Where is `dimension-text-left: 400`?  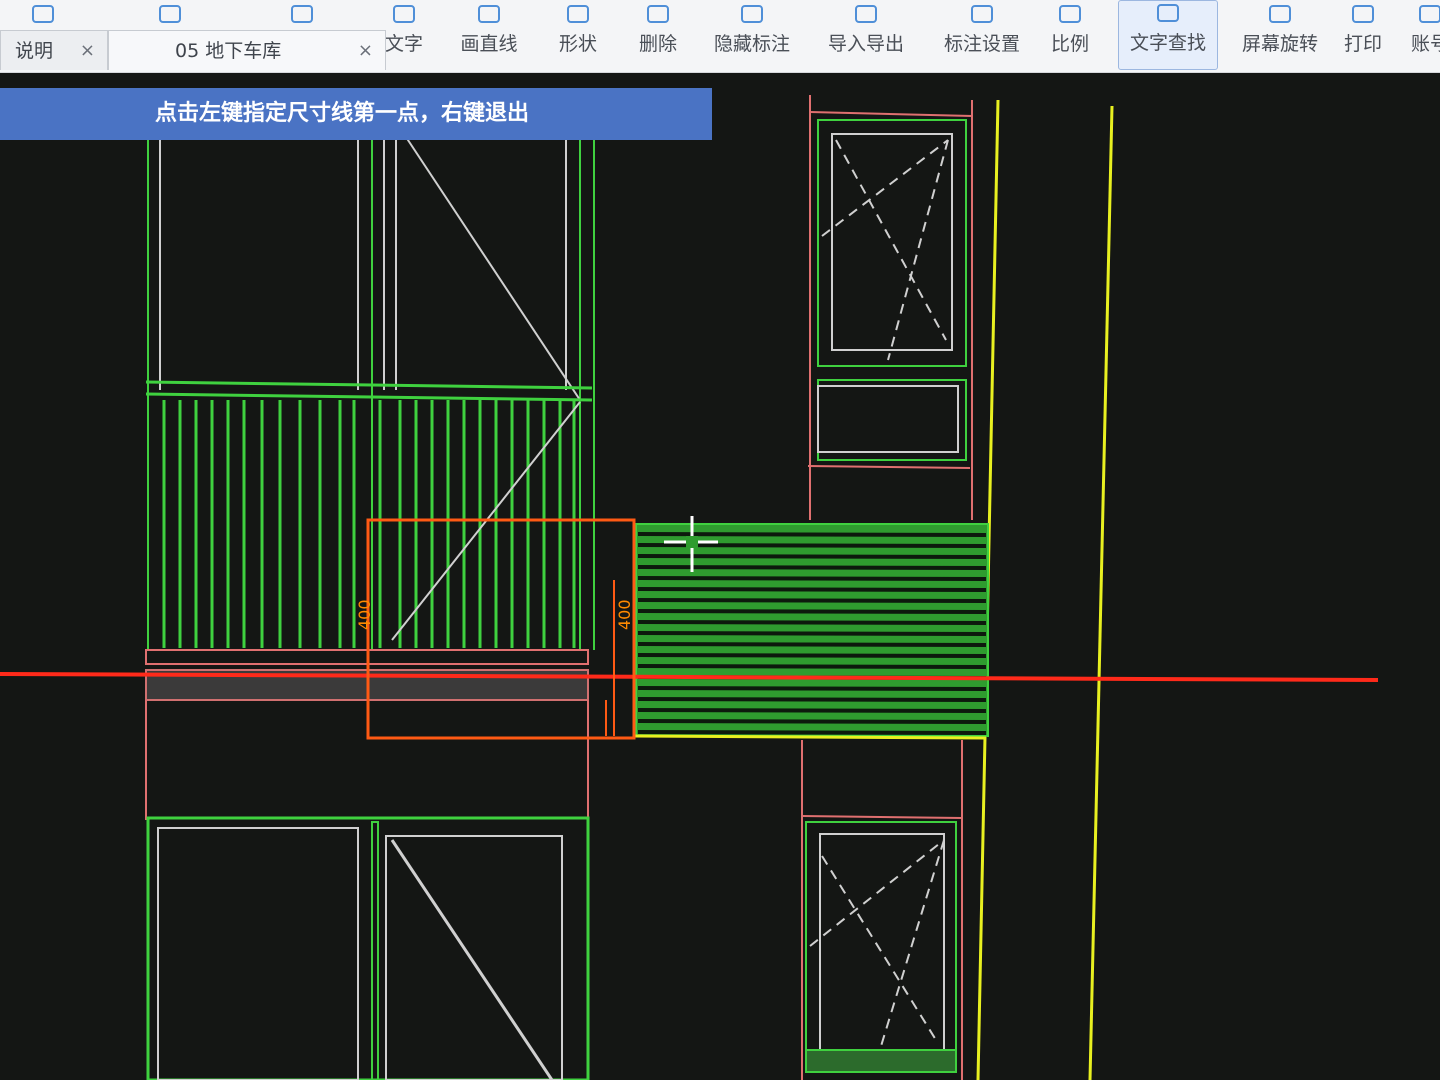 dimension-text-left: 400 is located at coordinates (364, 614).